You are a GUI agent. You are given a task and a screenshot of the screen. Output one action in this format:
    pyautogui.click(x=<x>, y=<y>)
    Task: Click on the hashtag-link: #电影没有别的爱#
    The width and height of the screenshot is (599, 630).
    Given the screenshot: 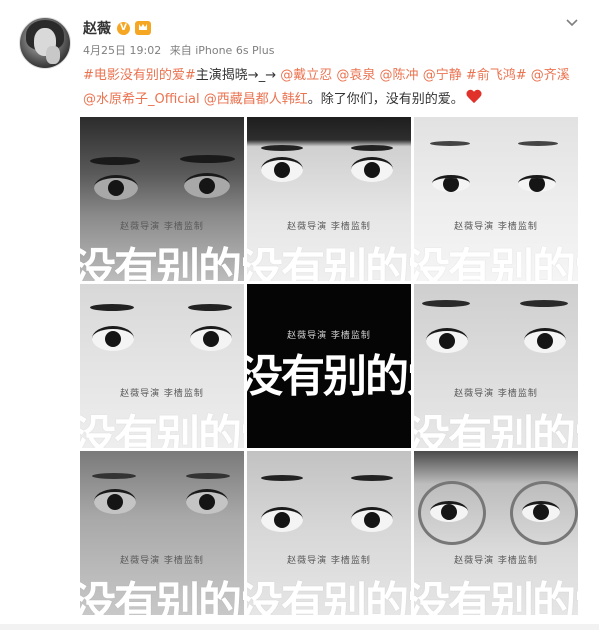 What is the action you would take?
    pyautogui.click(x=139, y=75)
    